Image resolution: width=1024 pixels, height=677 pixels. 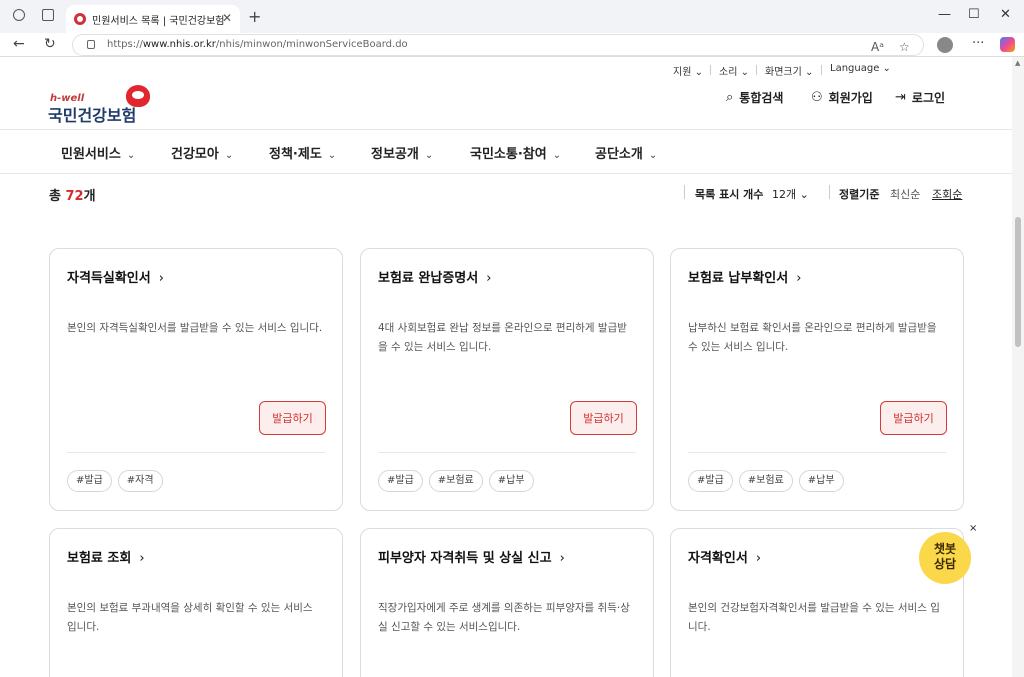 What do you see at coordinates (814, 617) in the screenshot?
I see `card-description: 본인의 건강보험자격확인서를 발급받을 수 있는 서비스 입니다.` at bounding box center [814, 617].